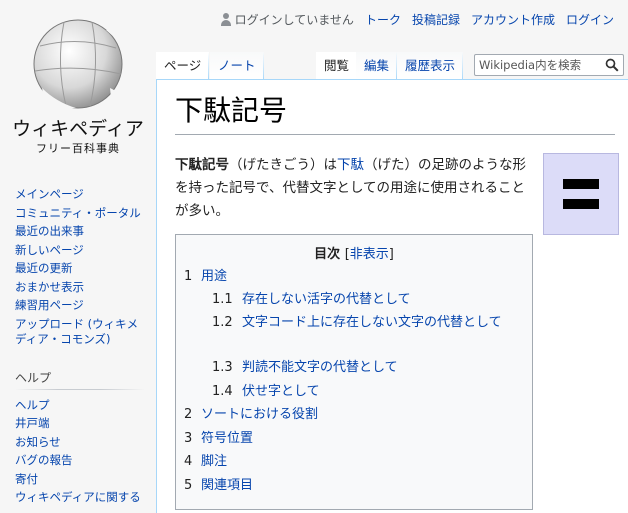  I want to click on geta-link: 下駄, so click(350, 165).